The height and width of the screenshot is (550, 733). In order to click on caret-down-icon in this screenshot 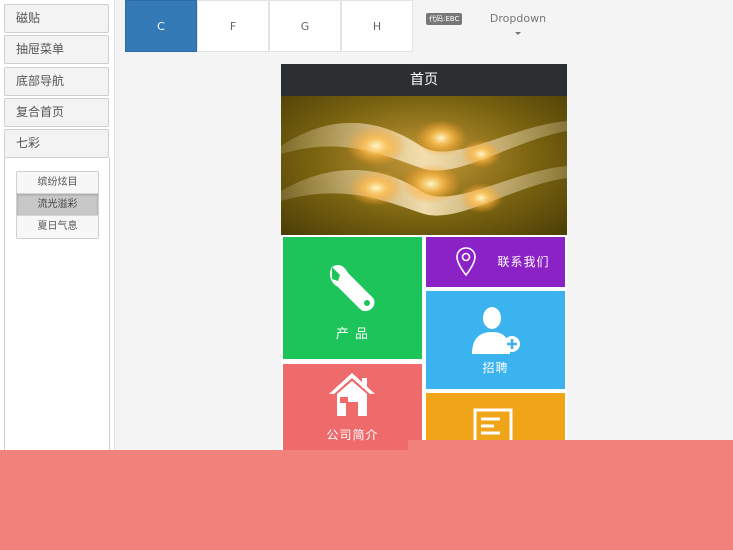, I will do `click(518, 33)`.